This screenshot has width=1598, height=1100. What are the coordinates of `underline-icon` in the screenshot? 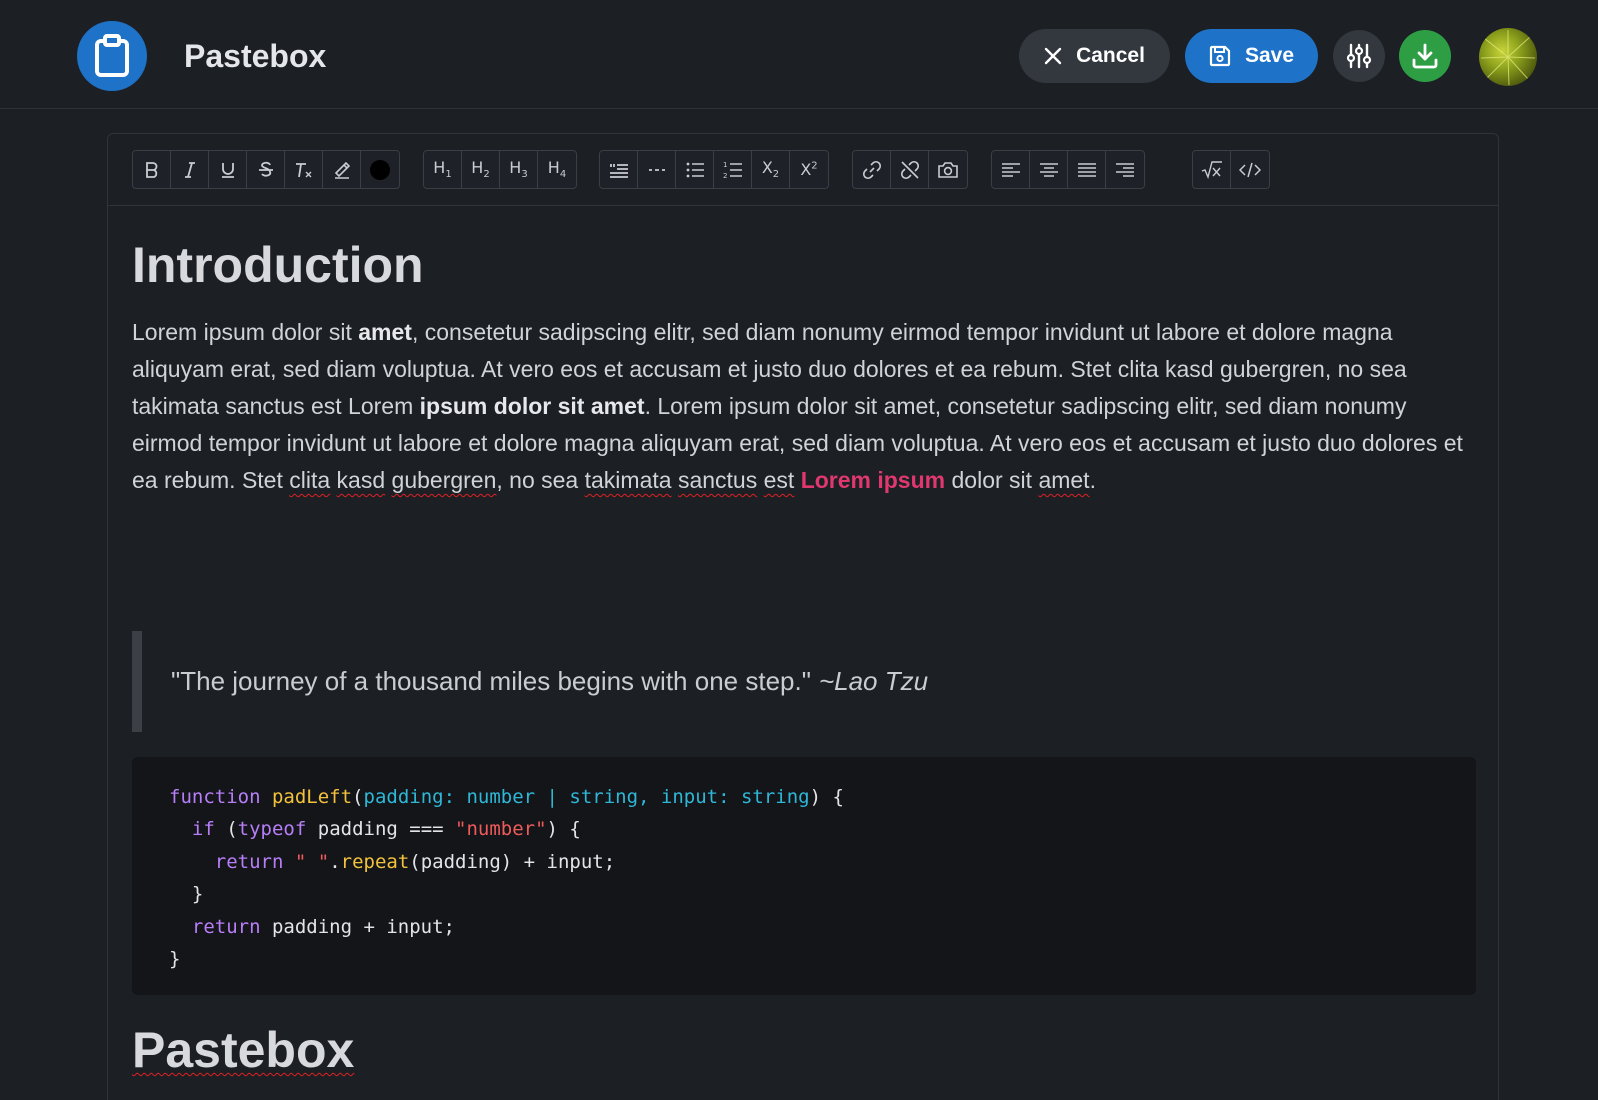 It's located at (228, 169).